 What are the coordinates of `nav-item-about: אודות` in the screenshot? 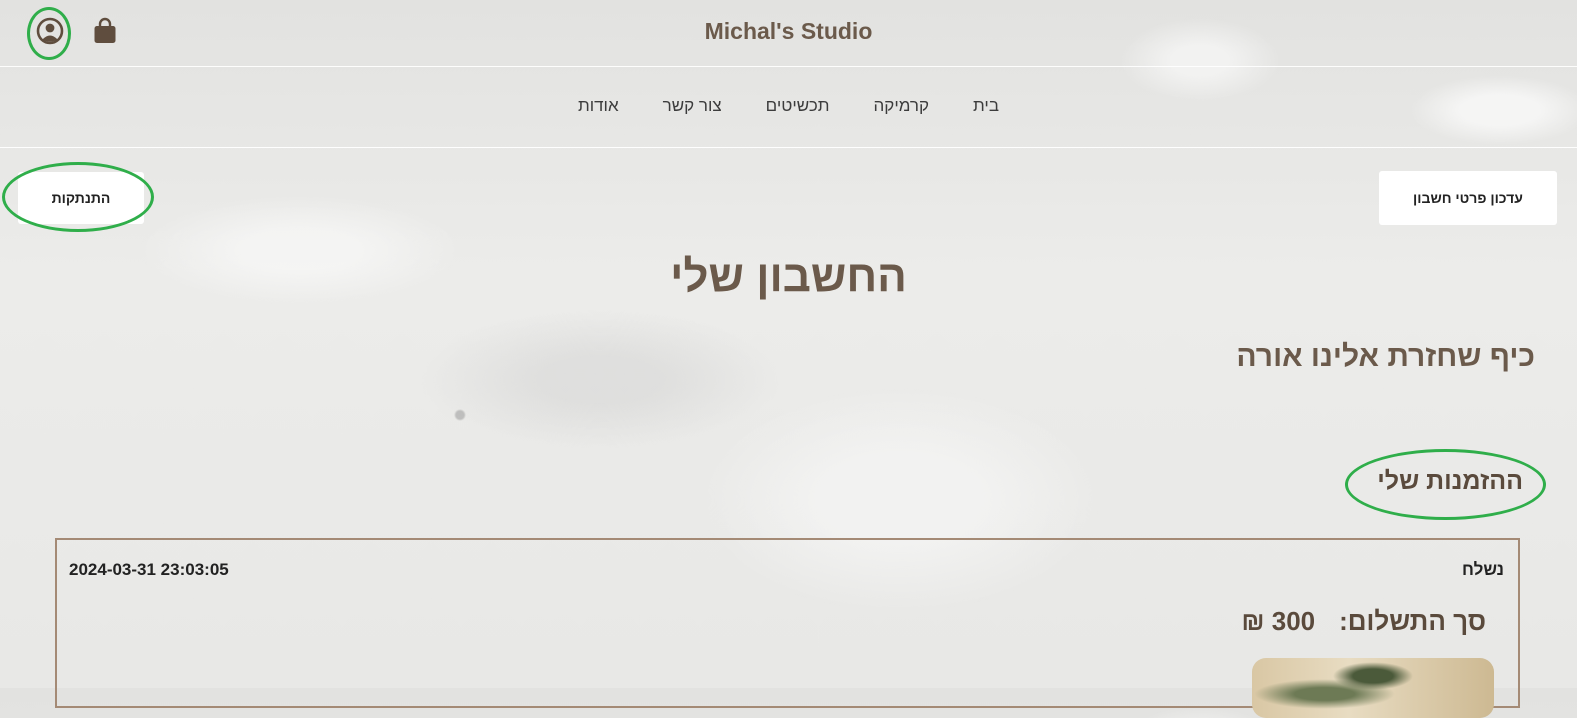 It's located at (598, 106).